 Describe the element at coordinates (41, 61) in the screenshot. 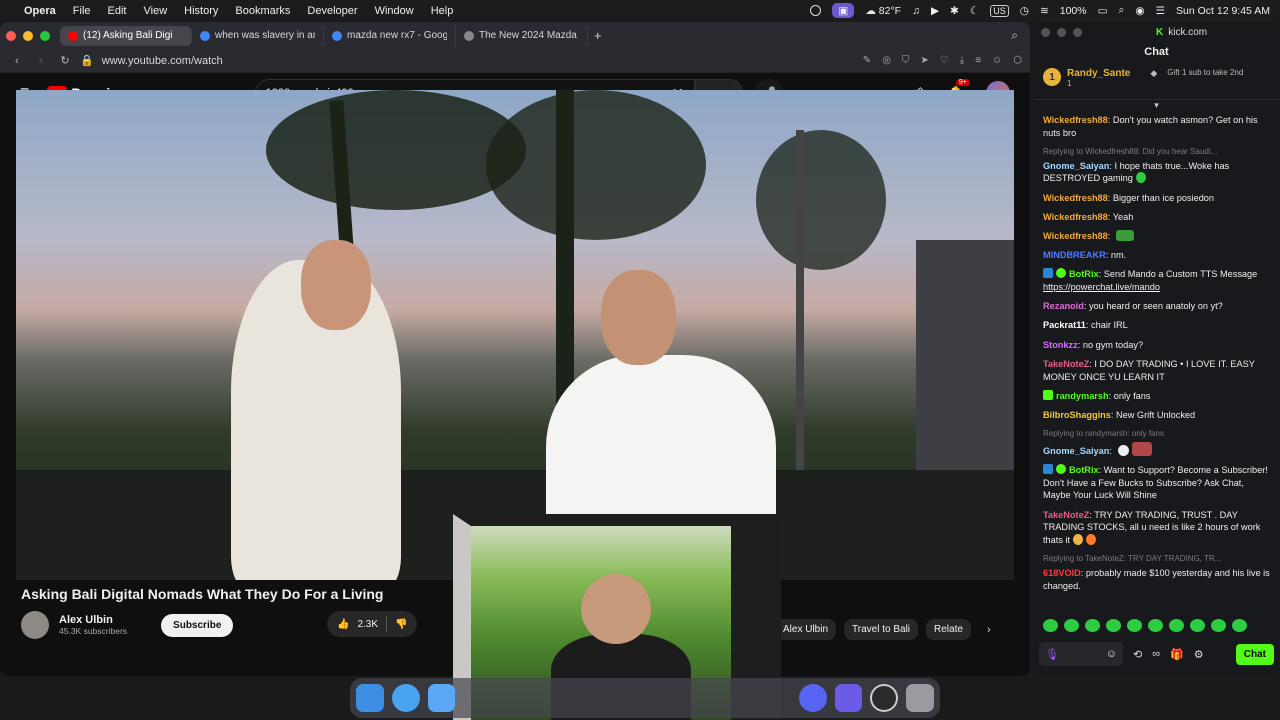

I see `forward-arrow-icon: ›` at that location.